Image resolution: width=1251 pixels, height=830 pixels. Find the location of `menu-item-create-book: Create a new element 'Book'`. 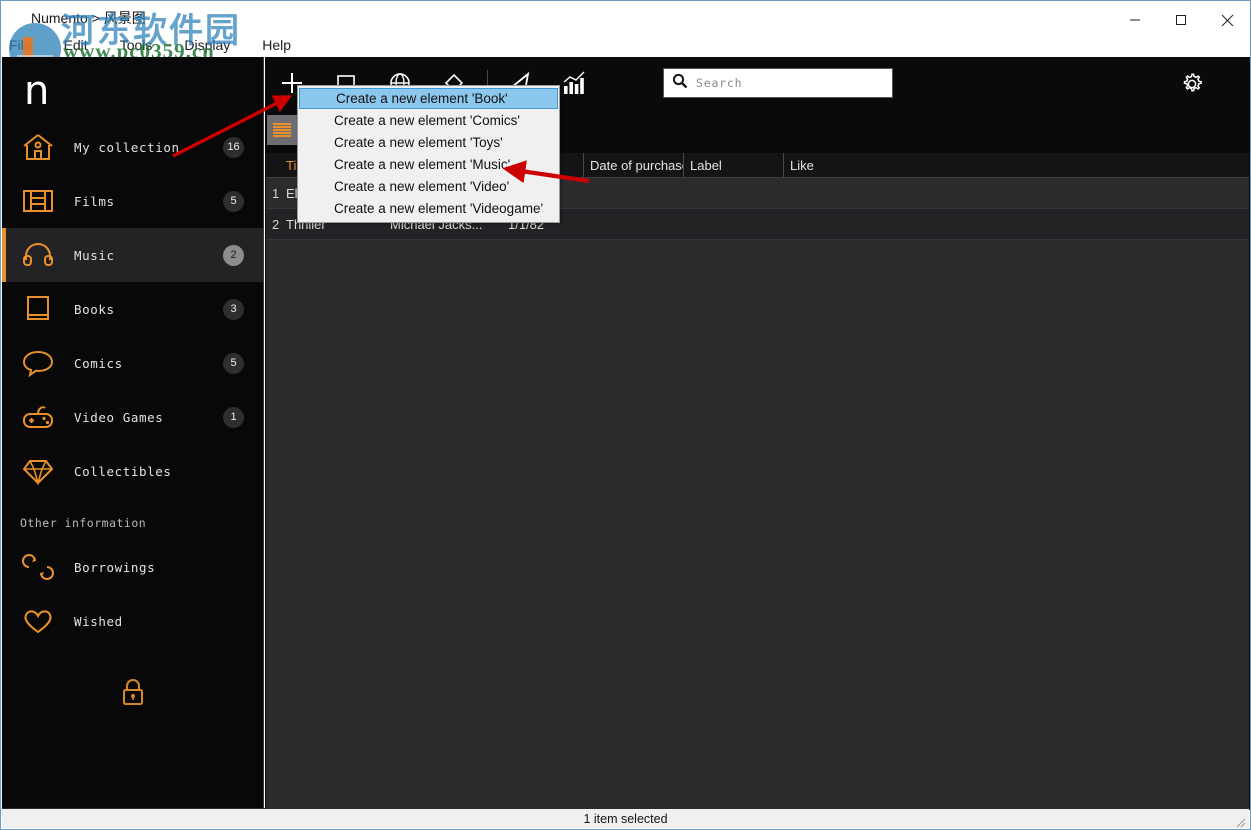

menu-item-create-book: Create a new element 'Book' is located at coordinates (428, 98).